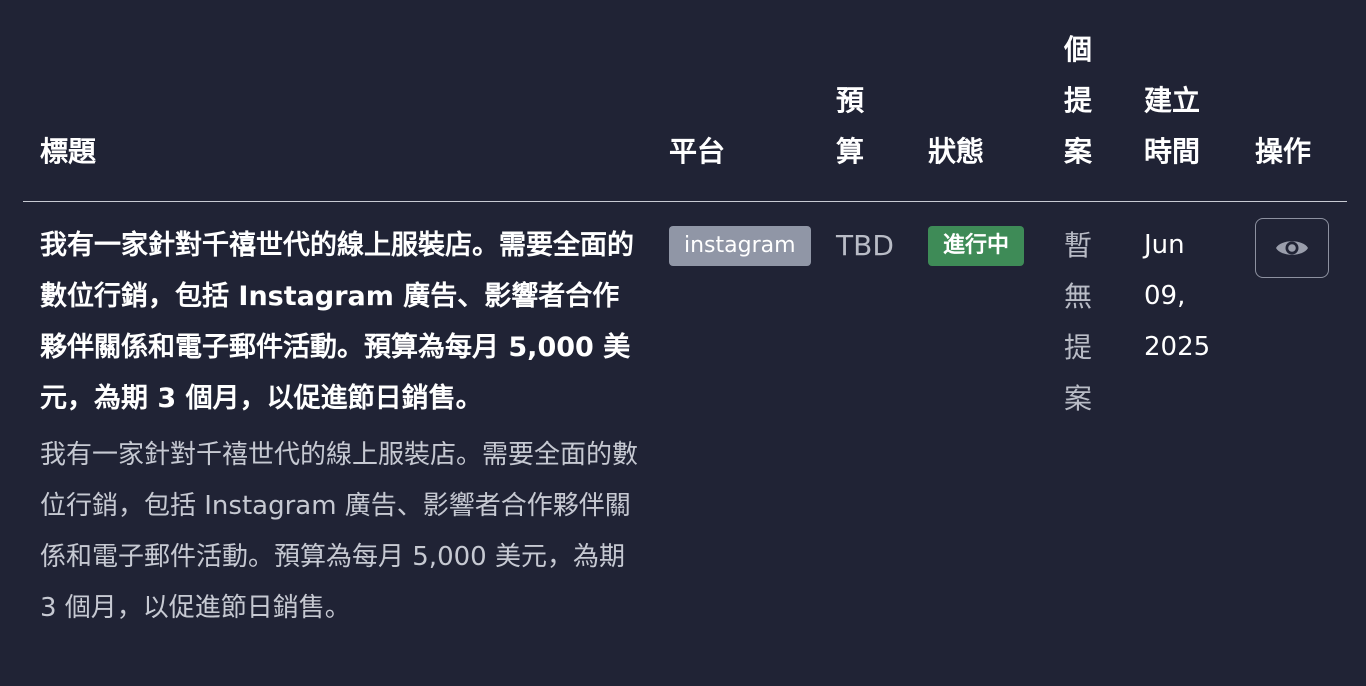 The width and height of the screenshot is (1366, 686). I want to click on status-cell: 進行中, so click(976, 246).